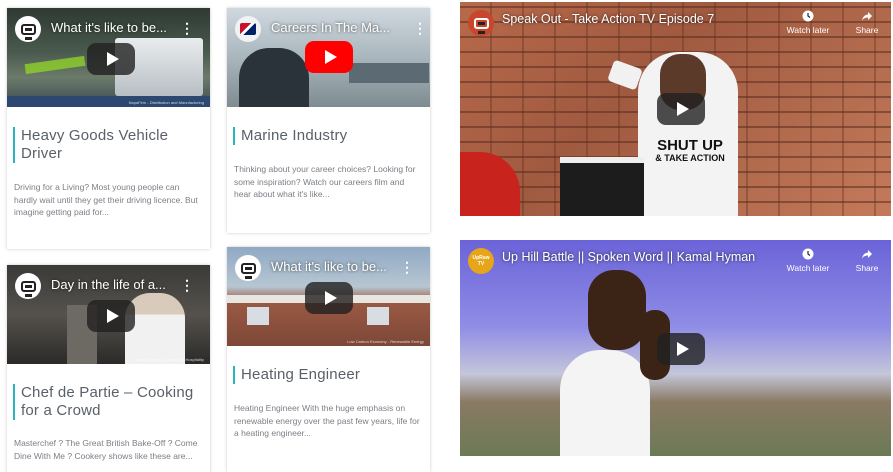 This screenshot has width=893, height=472. I want to click on card-title: Chef de Partie – Cooking for a Crowd, so click(107, 402).